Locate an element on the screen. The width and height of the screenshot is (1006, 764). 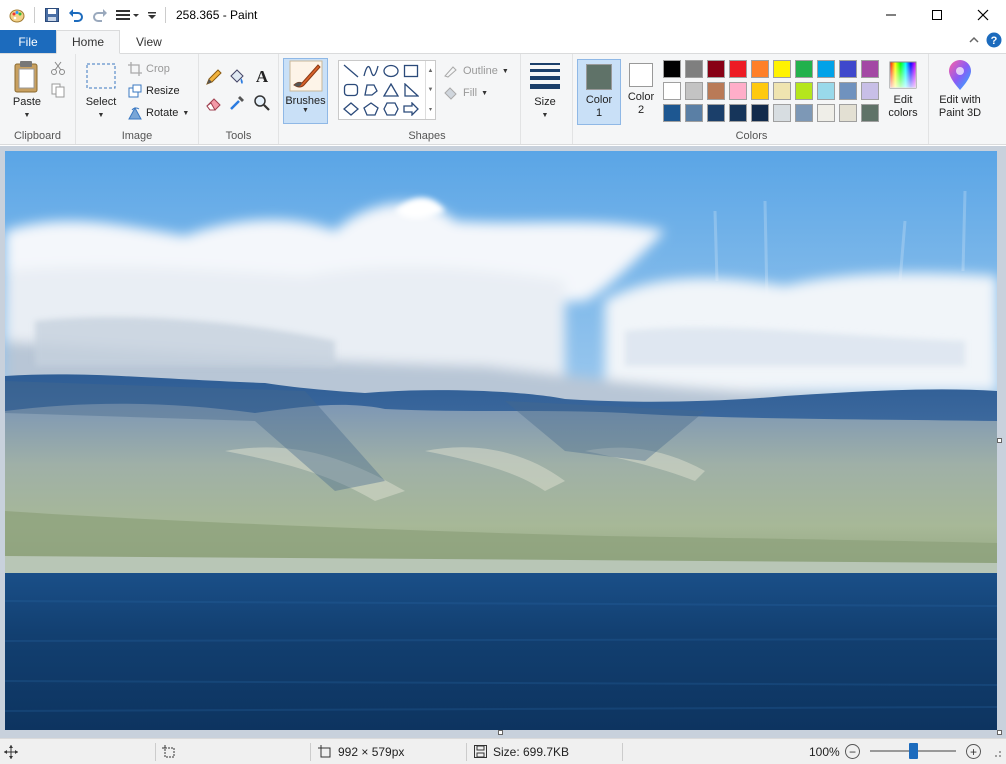
rounded-rectangle-shape is located at coordinates (351, 90).